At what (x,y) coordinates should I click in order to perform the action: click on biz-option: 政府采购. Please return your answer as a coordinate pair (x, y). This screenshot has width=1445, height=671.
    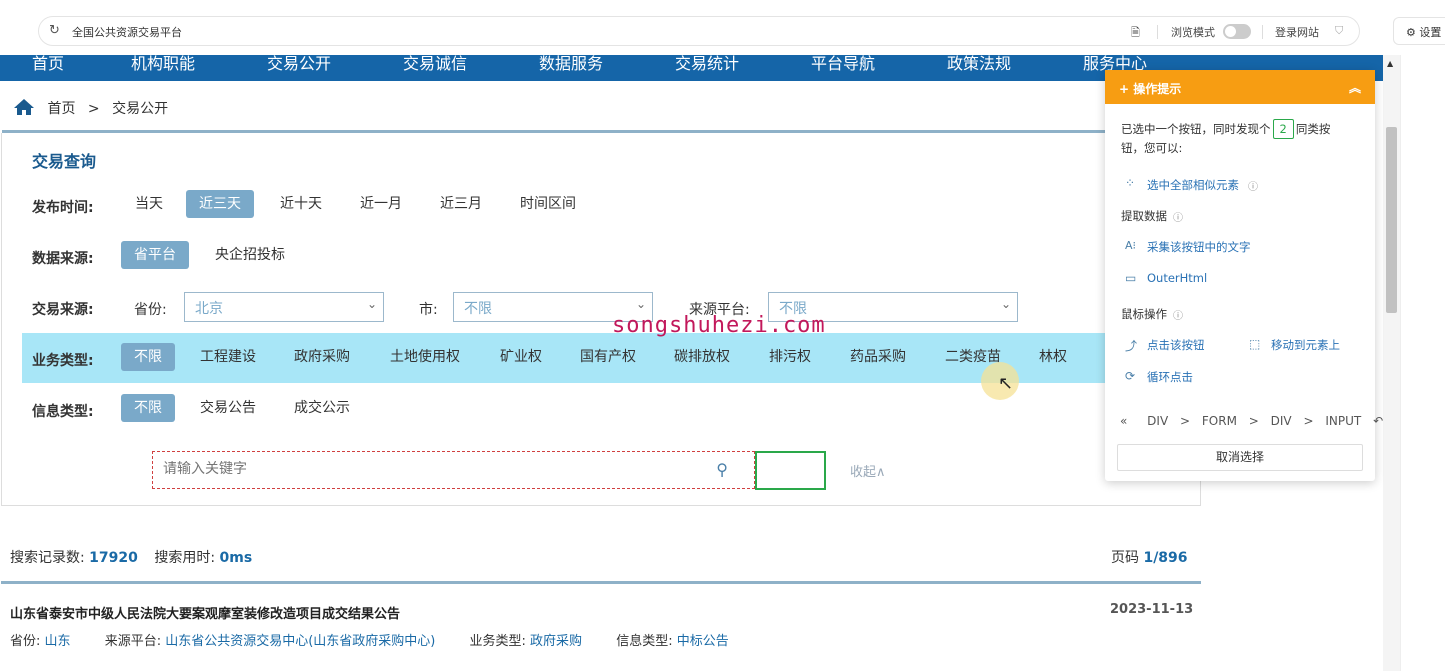
    Looking at the image, I should click on (322, 357).